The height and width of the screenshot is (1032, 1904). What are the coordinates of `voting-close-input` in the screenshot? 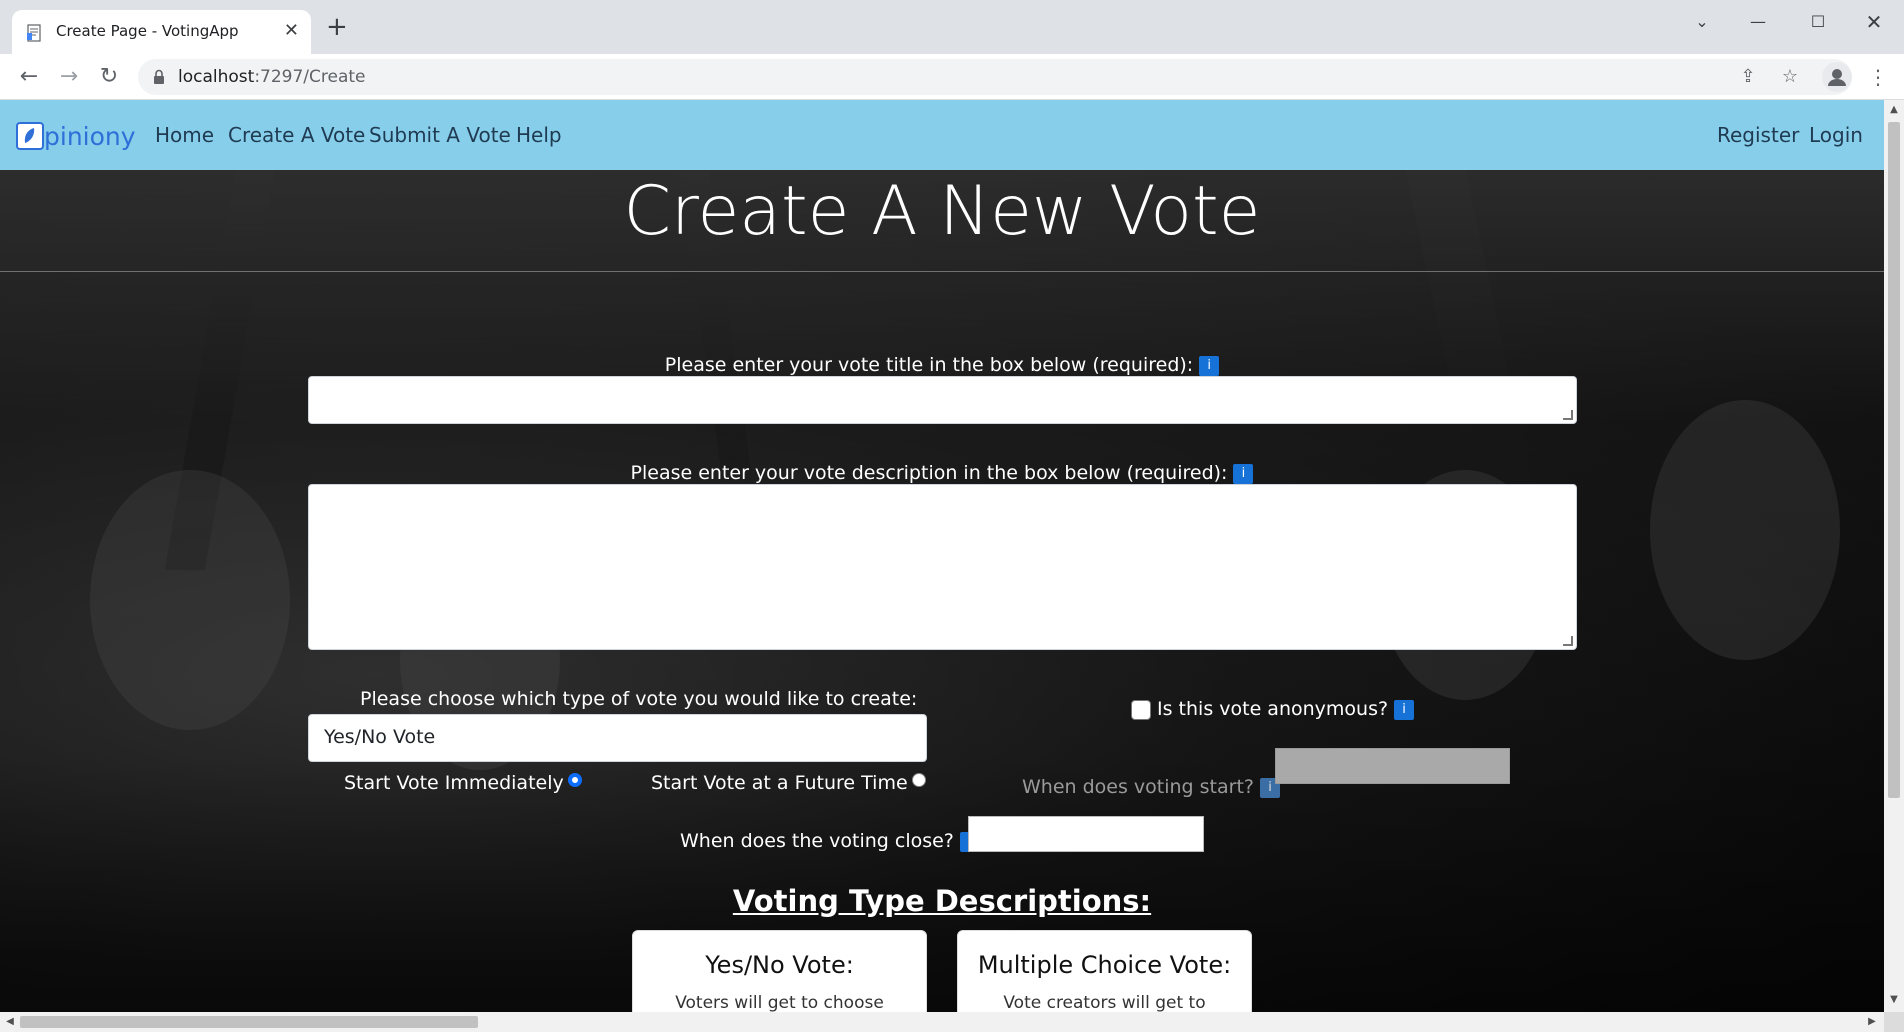 It's located at (1086, 834).